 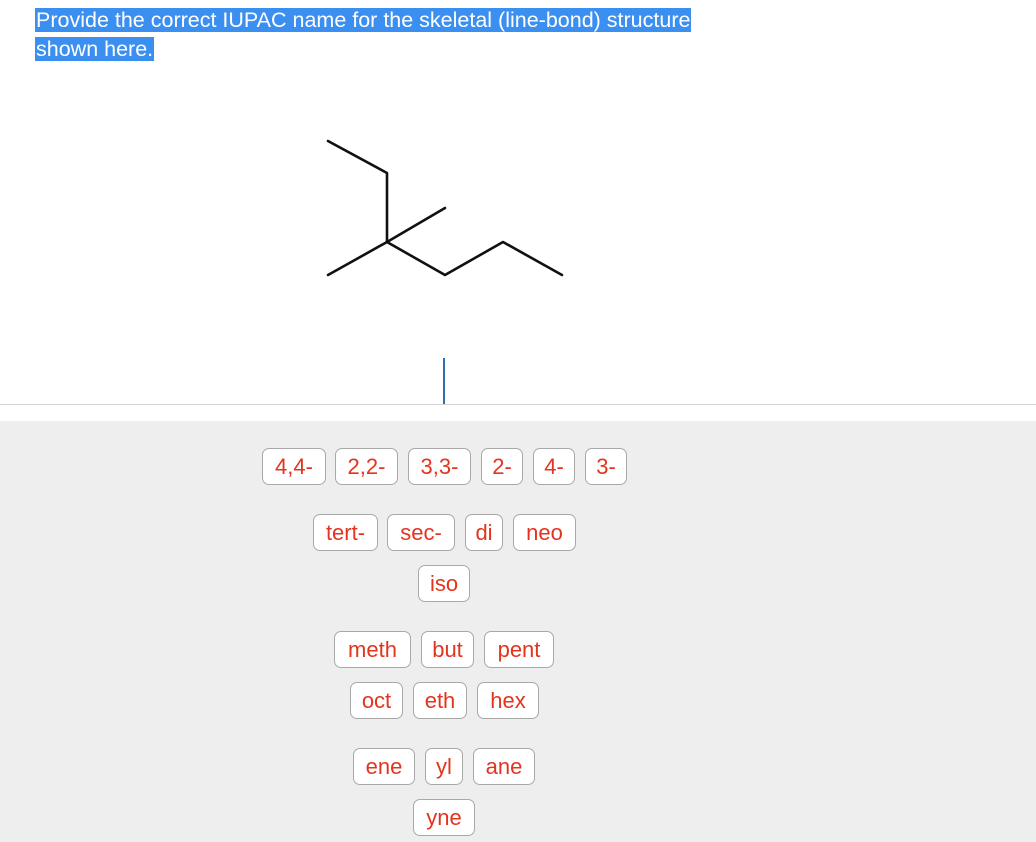 What do you see at coordinates (384, 766) in the screenshot?
I see `tile-suffix-ene: ene` at bounding box center [384, 766].